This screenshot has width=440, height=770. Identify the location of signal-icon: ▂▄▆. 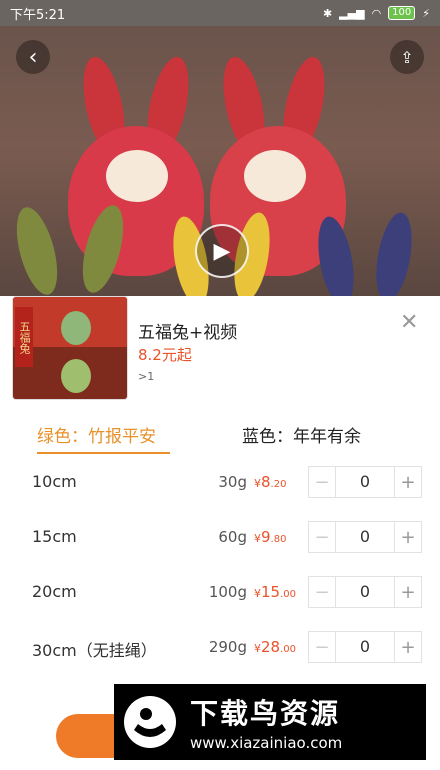
(352, 13).